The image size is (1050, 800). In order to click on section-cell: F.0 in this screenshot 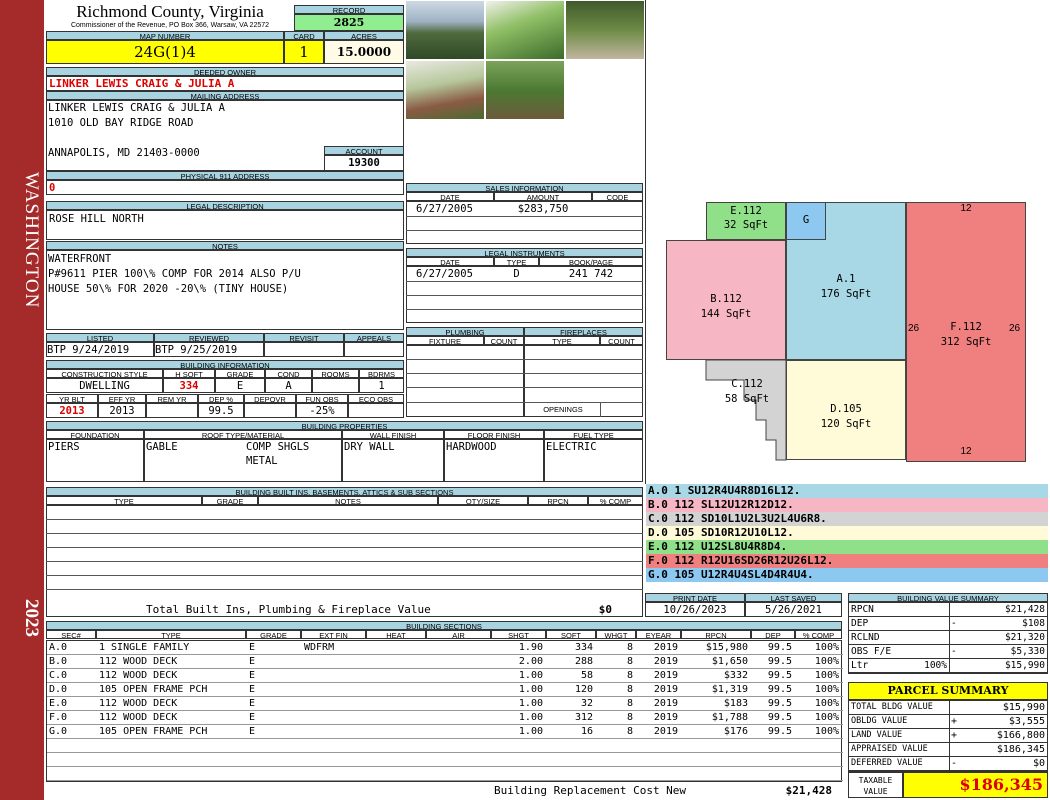, I will do `click(58, 717)`.